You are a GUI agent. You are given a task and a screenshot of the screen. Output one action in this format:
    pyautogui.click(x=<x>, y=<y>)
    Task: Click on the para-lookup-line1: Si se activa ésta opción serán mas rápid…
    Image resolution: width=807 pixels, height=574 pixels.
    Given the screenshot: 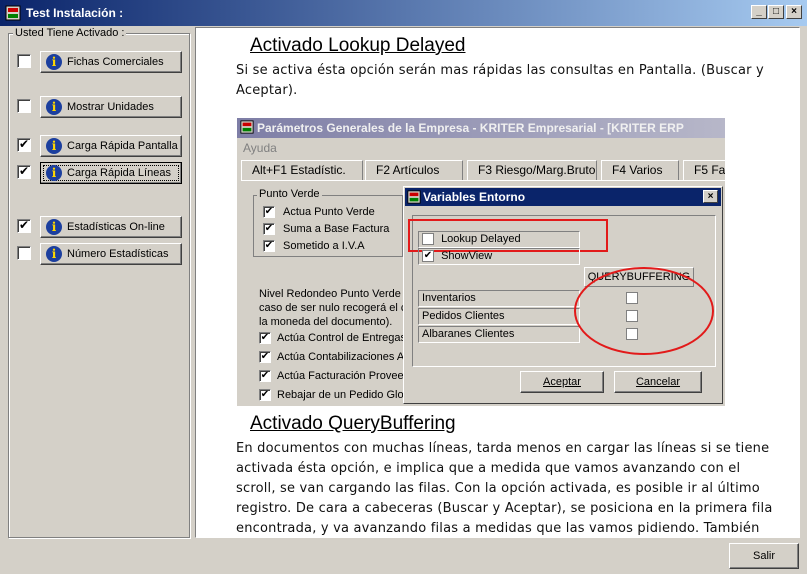 What is the action you would take?
    pyautogui.click(x=500, y=70)
    